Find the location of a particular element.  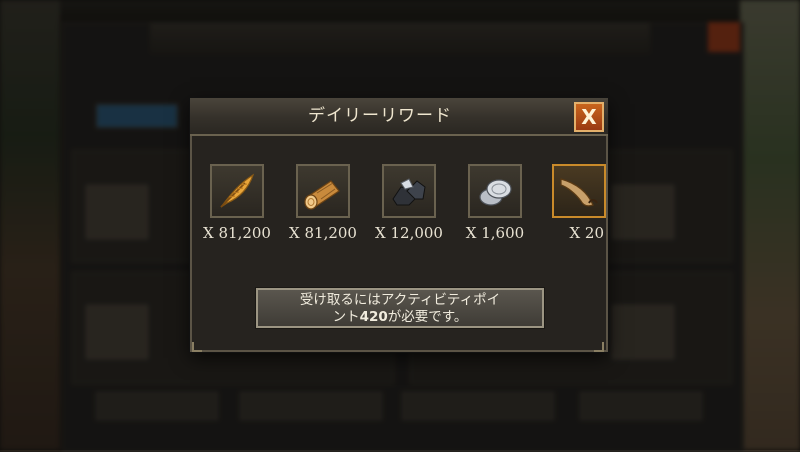

close-button: X is located at coordinates (589, 117).